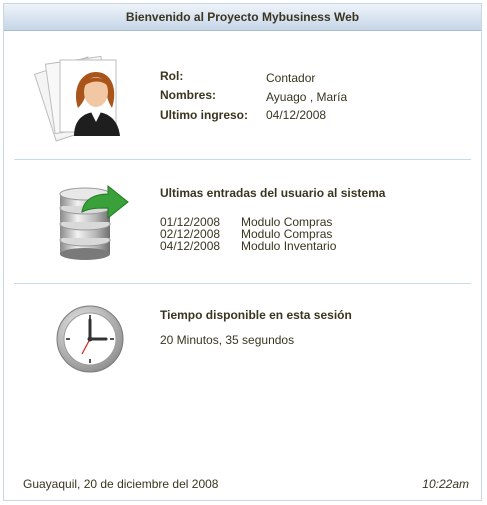 The width and height of the screenshot is (487, 505). What do you see at coordinates (90, 340) in the screenshot?
I see `clock-icon` at bounding box center [90, 340].